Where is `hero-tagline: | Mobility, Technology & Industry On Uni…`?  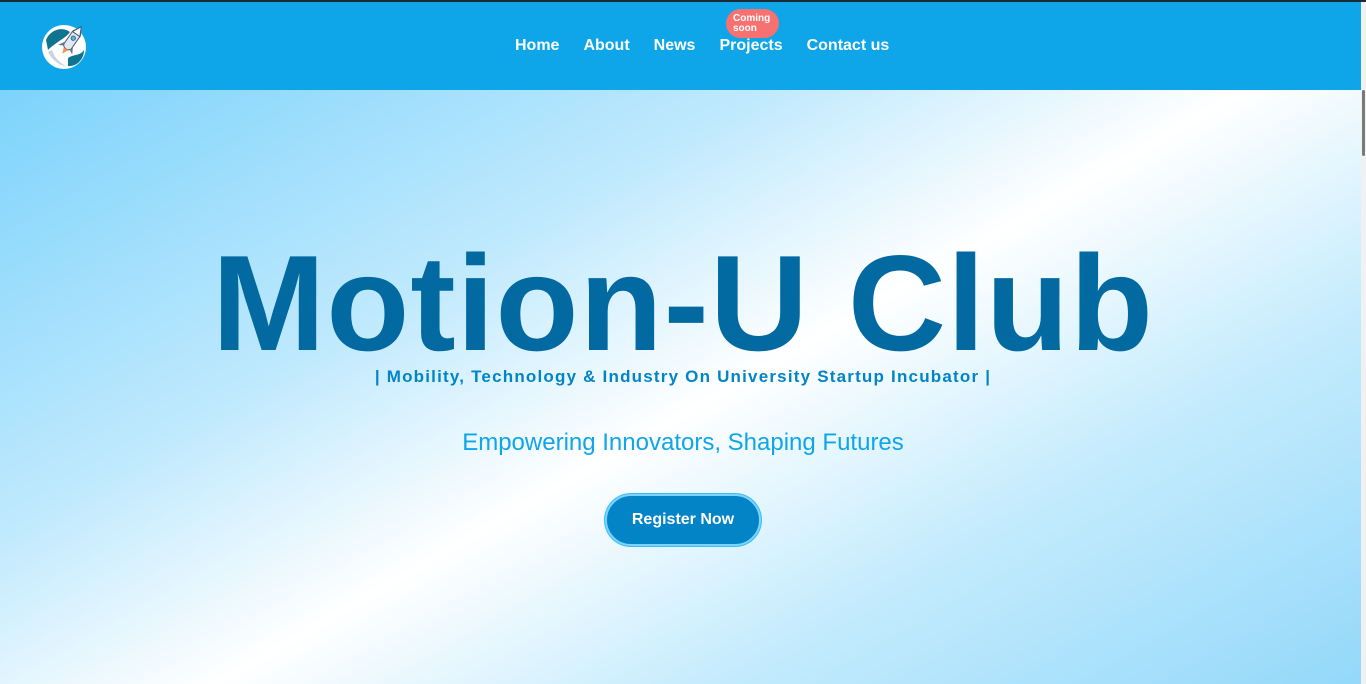
hero-tagline: | Mobility, Technology & Industry On Uni… is located at coordinates (683, 376).